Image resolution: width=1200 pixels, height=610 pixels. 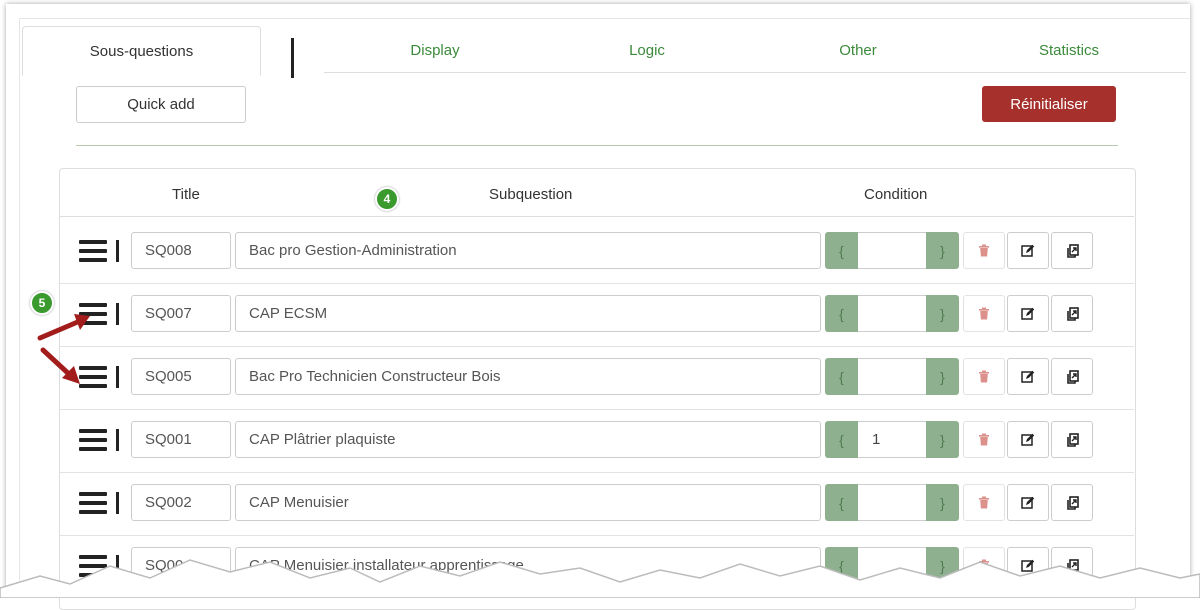 I want to click on table-row: SQ001 CAP Plâtrier plaquiste { 1 }, so click(x=597, y=441).